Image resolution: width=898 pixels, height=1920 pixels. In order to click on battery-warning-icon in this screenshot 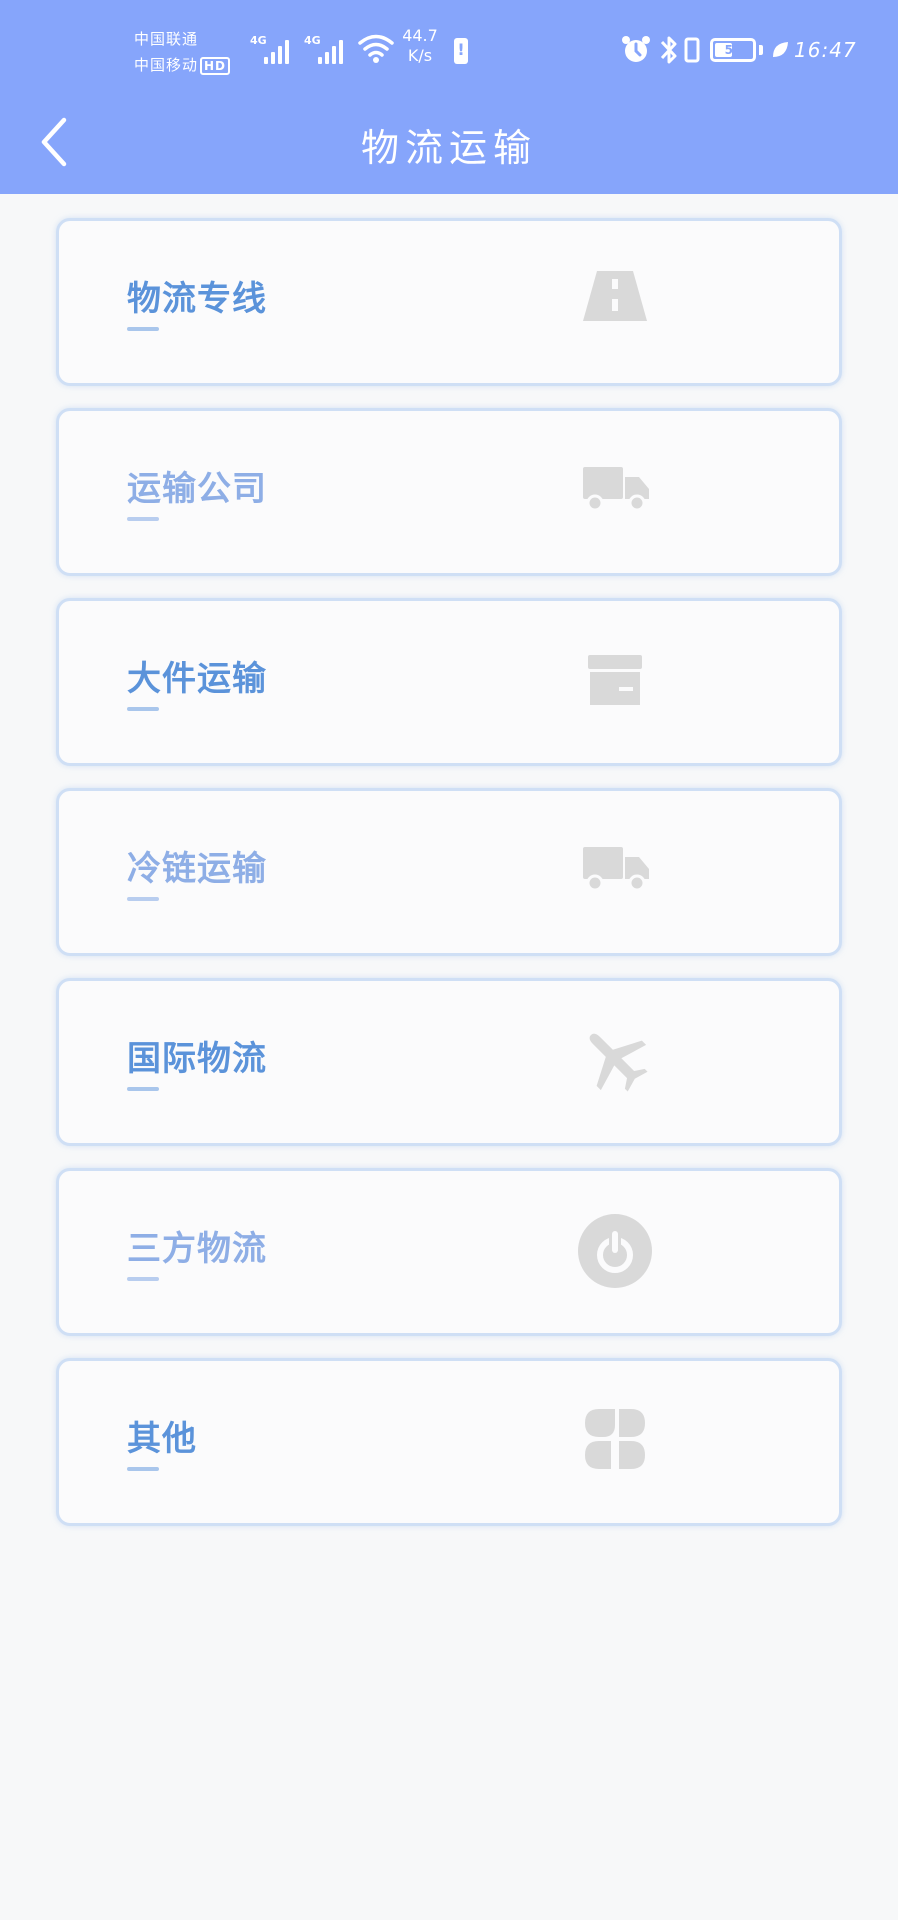, I will do `click(461, 51)`.